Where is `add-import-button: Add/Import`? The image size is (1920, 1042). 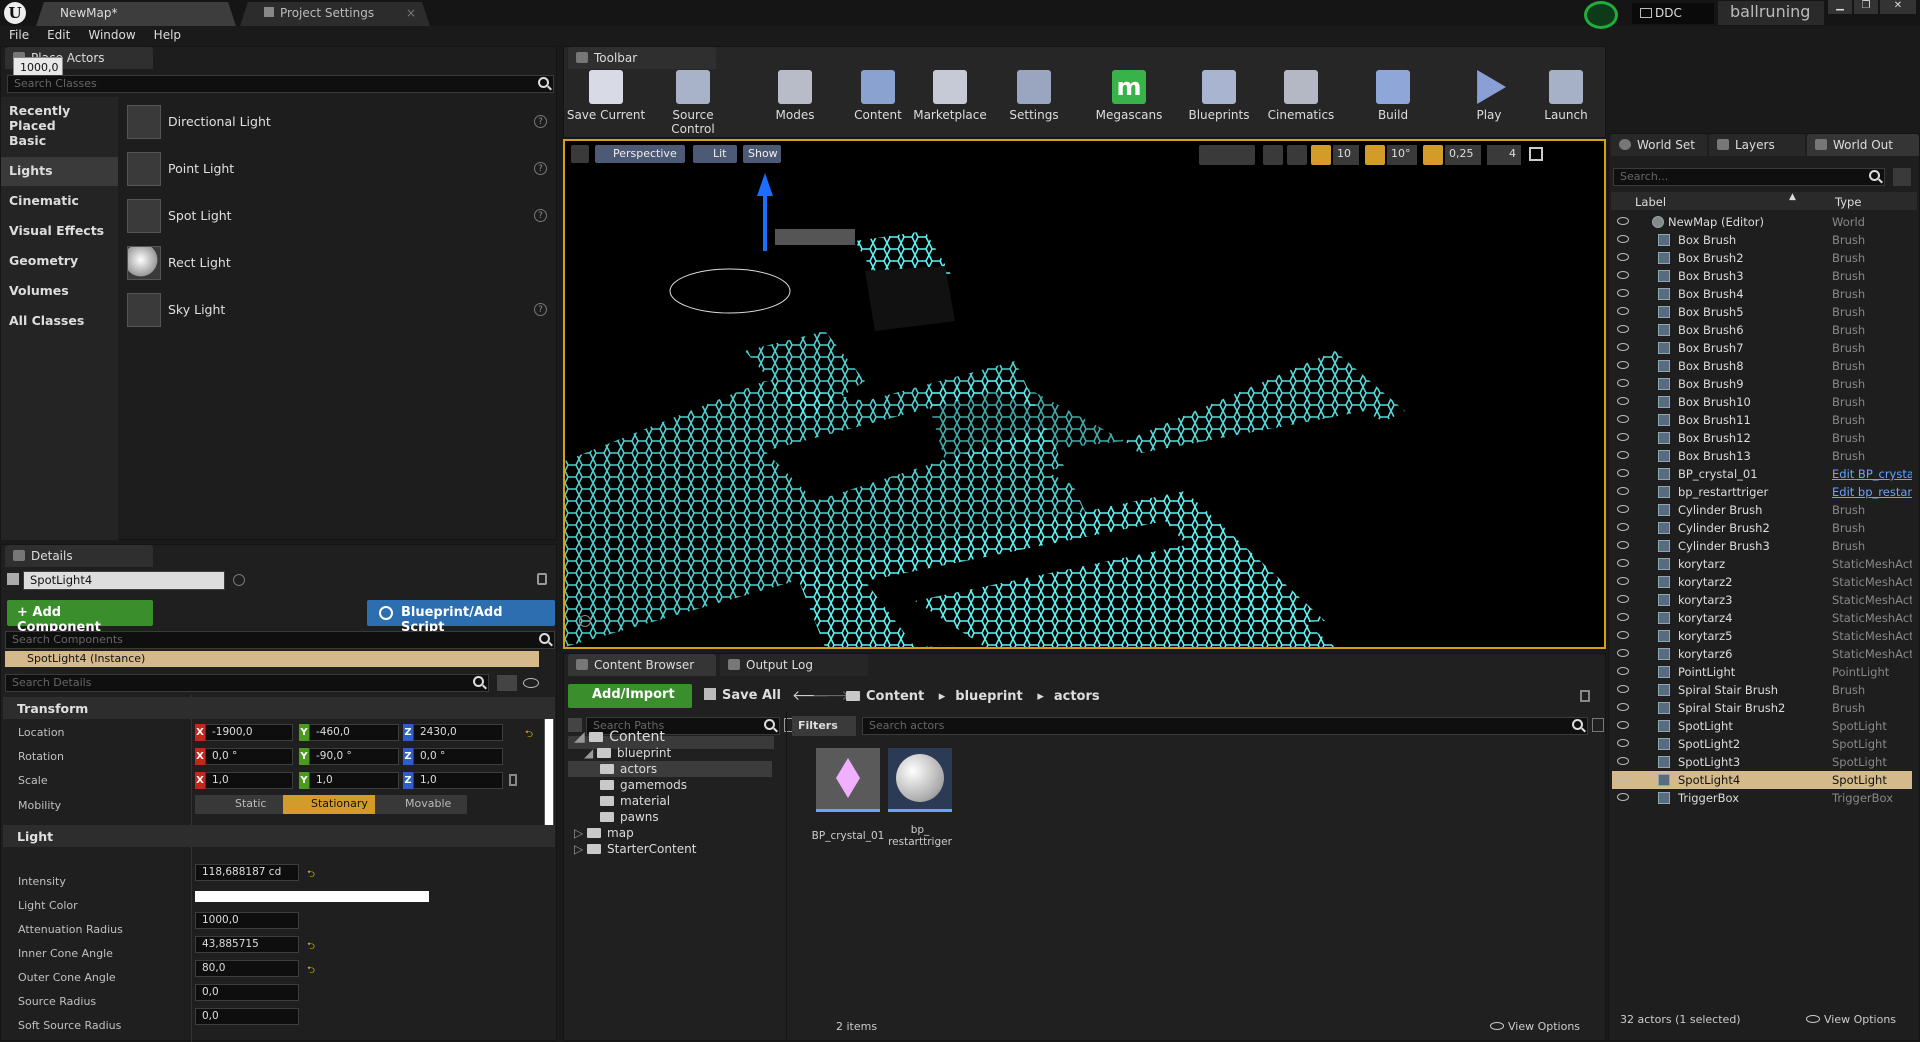
add-import-button: Add/Import is located at coordinates (630, 696).